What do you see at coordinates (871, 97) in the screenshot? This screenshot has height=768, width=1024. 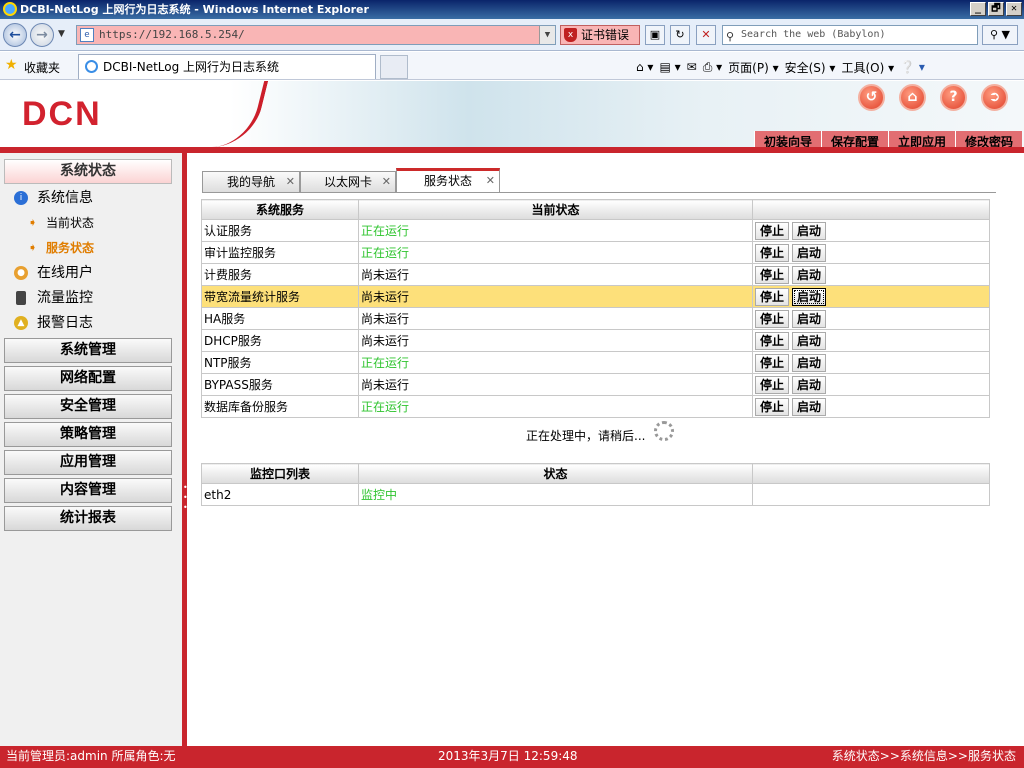 I see `refresh-circle-icon: ↺` at bounding box center [871, 97].